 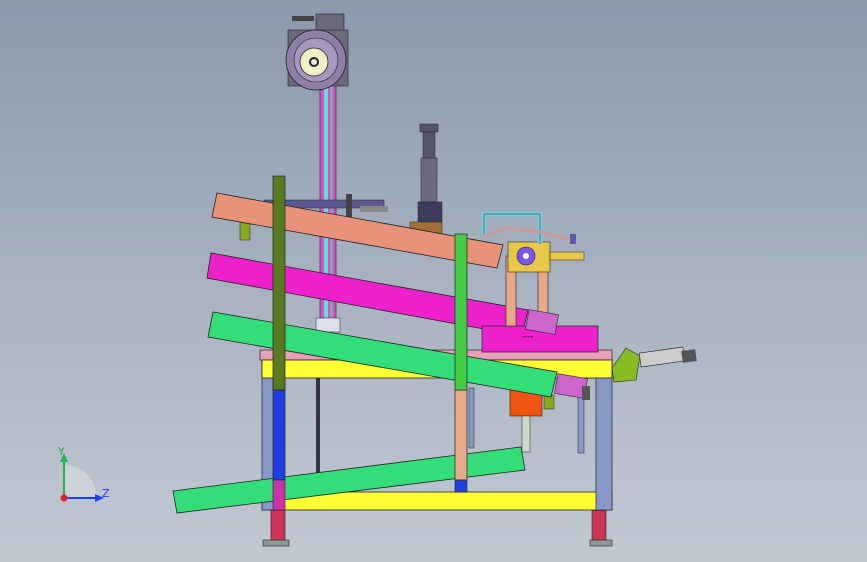 What do you see at coordinates (654, 364) in the screenshot?
I see `scanner-handle` at bounding box center [654, 364].